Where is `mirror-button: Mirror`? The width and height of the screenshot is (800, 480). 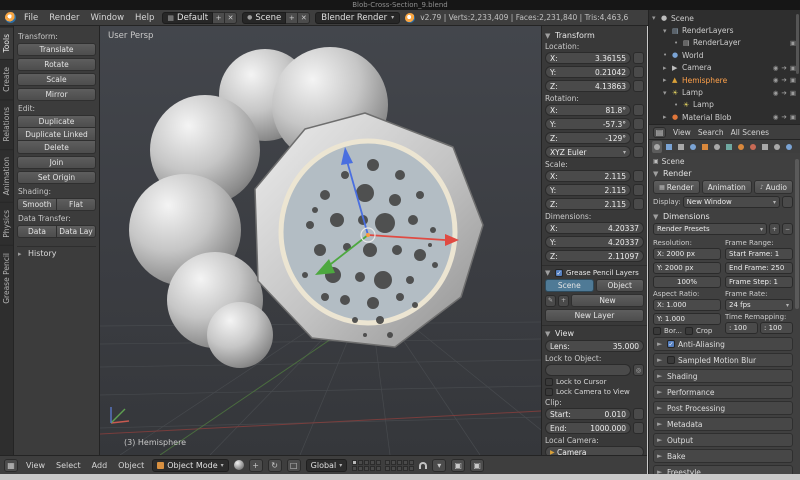
mirror-button: Mirror is located at coordinates (56, 94).